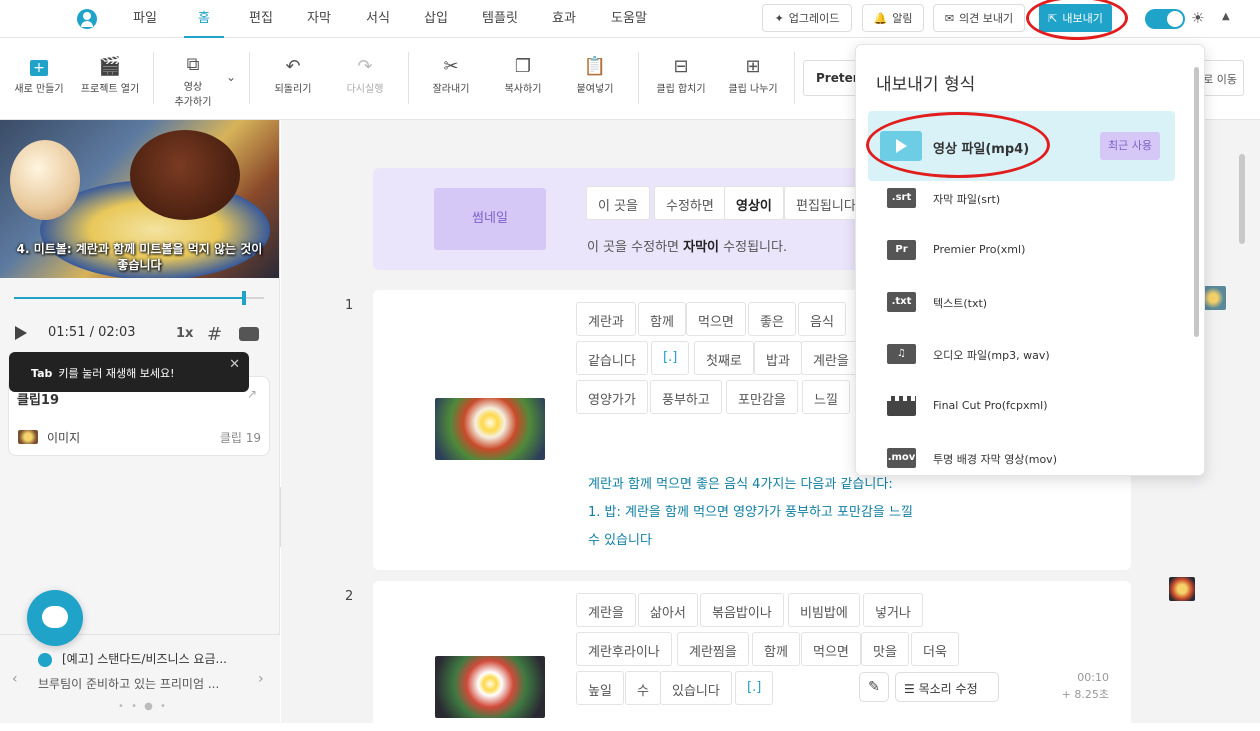 The image size is (1260, 731). I want to click on word-chip: 계란후라이나, so click(624, 649).